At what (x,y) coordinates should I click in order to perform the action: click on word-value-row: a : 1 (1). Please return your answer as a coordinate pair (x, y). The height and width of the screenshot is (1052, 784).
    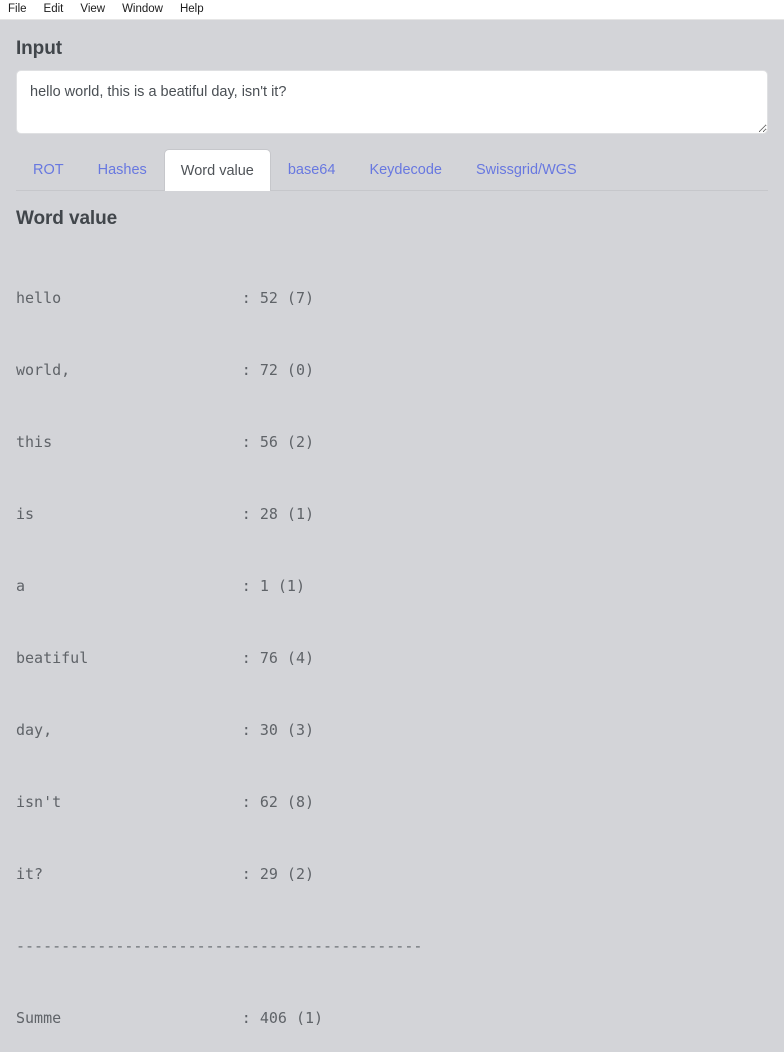
    Looking at the image, I should click on (160, 586).